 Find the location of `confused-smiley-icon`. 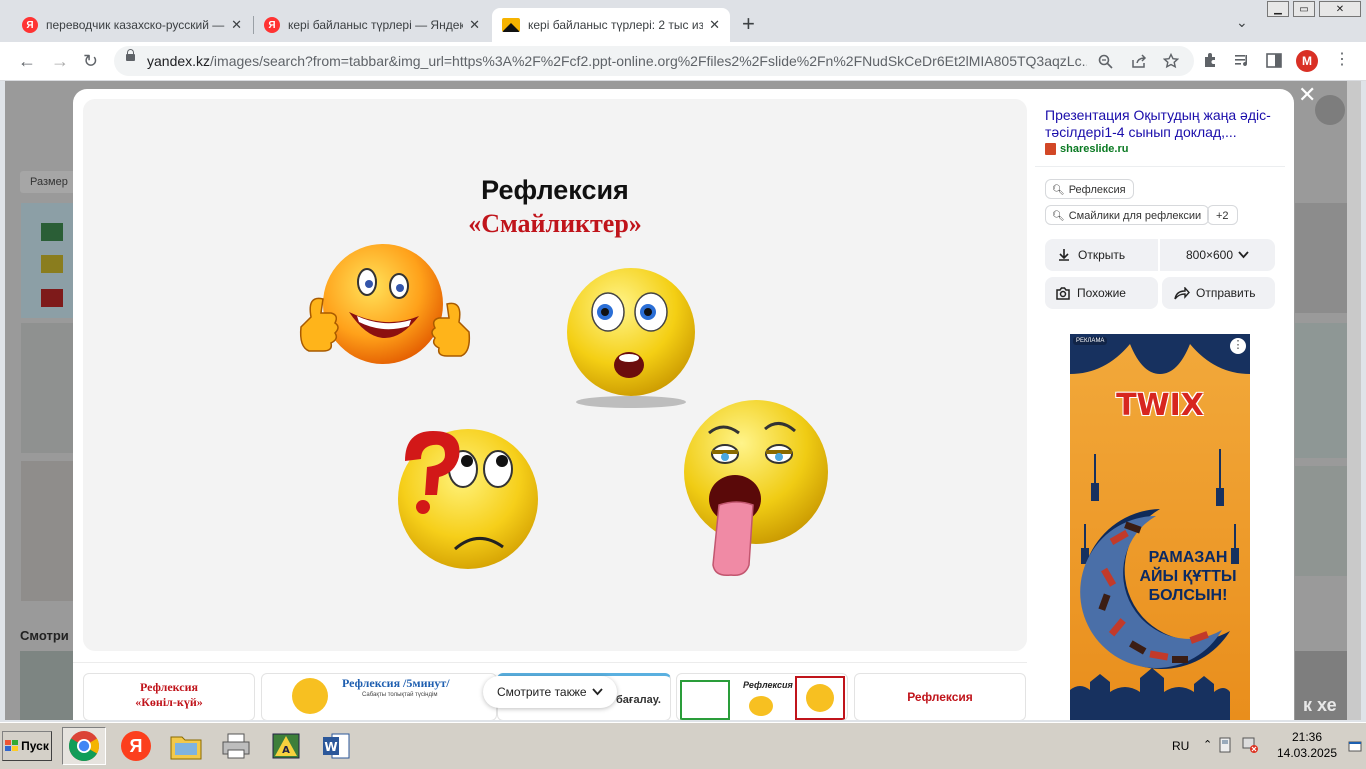

confused-smiley-icon is located at coordinates (468, 499).